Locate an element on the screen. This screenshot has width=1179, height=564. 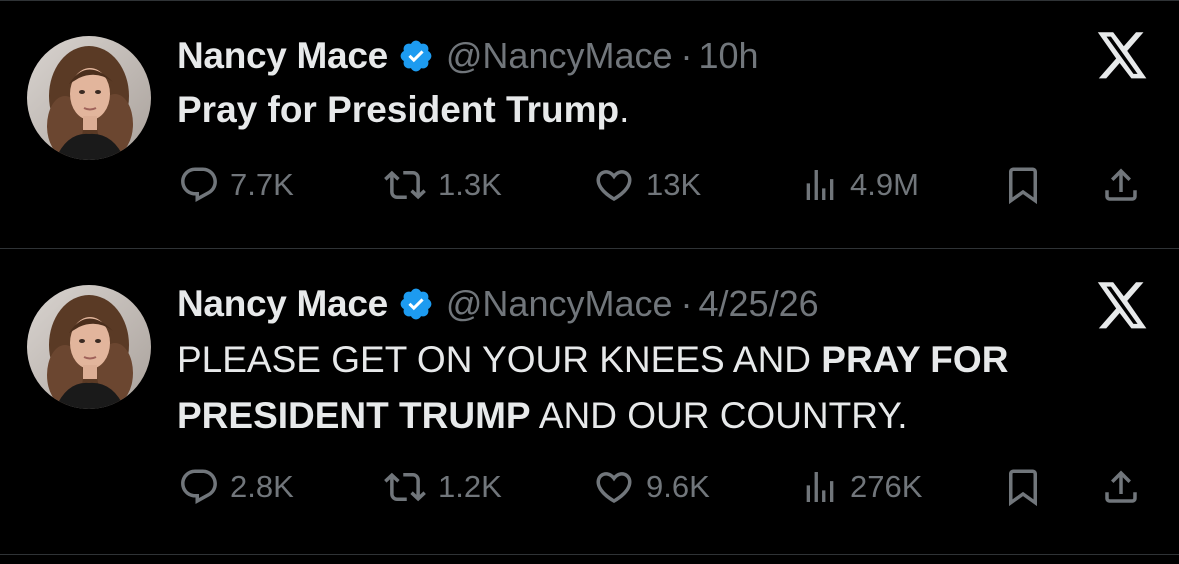
views-button: 276K is located at coordinates (861, 487).